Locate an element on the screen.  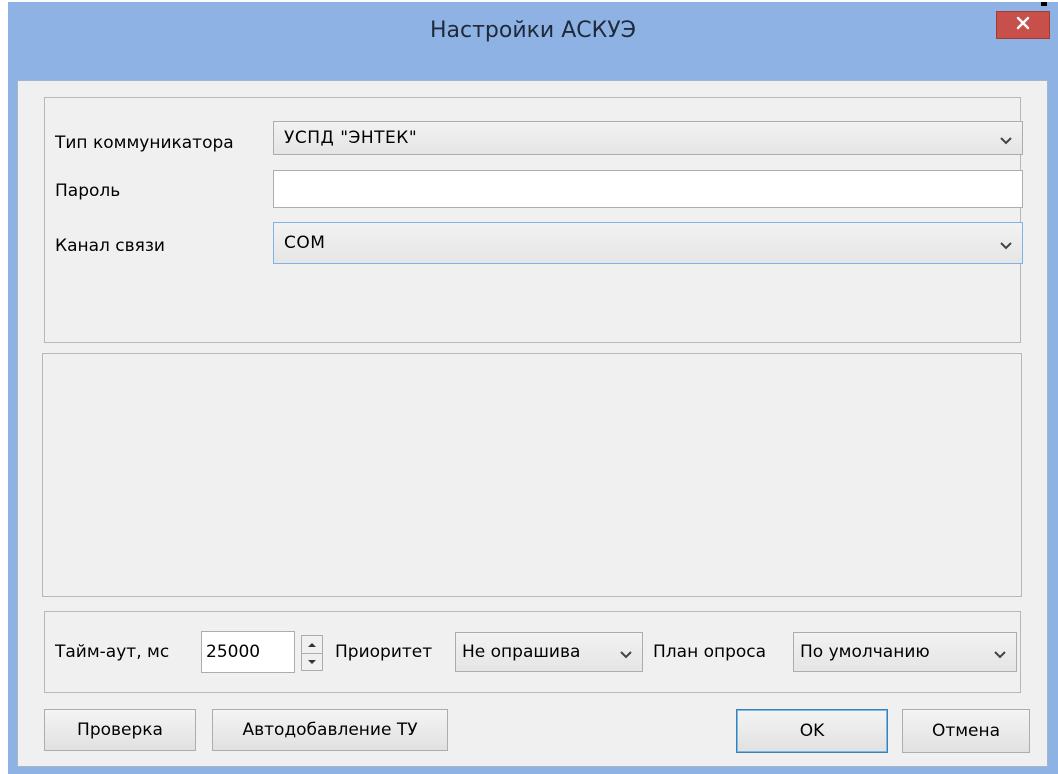
poll-plan-select: По умолчанию is located at coordinates (905, 652).